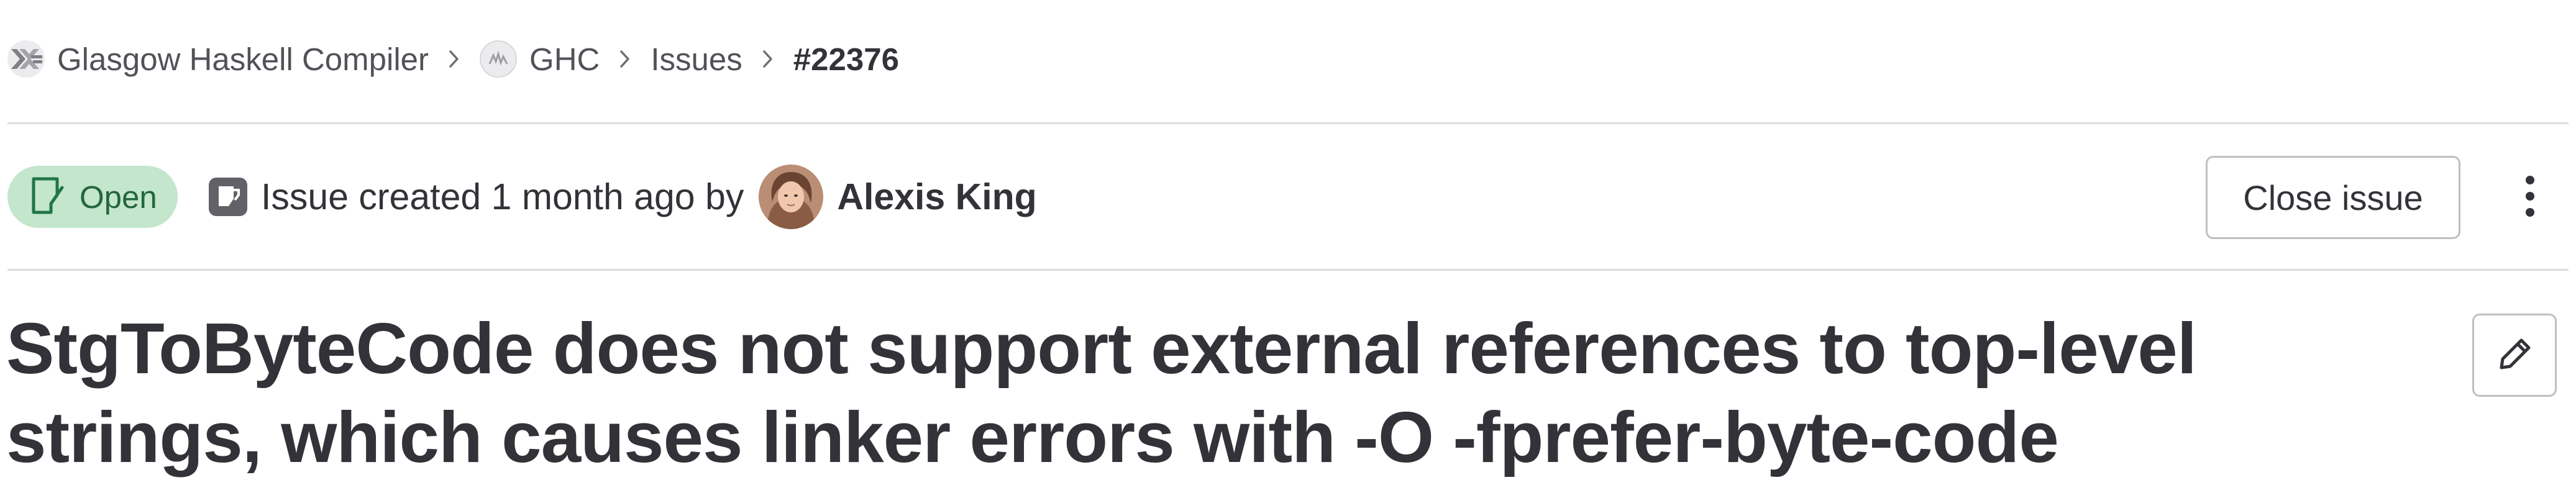  I want to click on avatar, so click(791, 197).